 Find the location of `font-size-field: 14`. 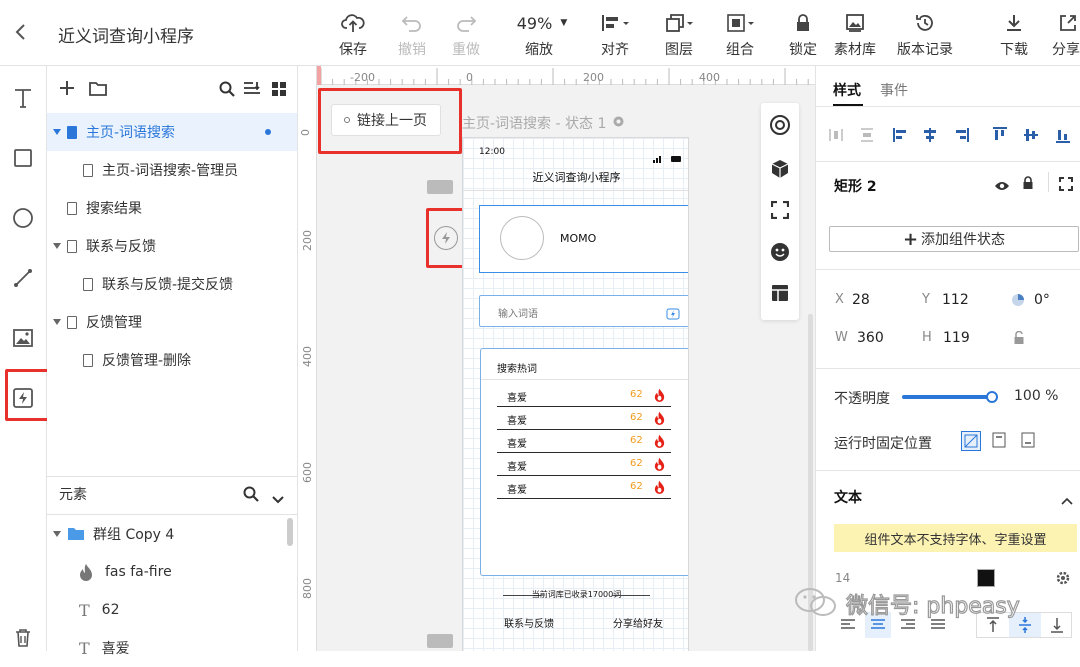

font-size-field: 14 is located at coordinates (842, 578).